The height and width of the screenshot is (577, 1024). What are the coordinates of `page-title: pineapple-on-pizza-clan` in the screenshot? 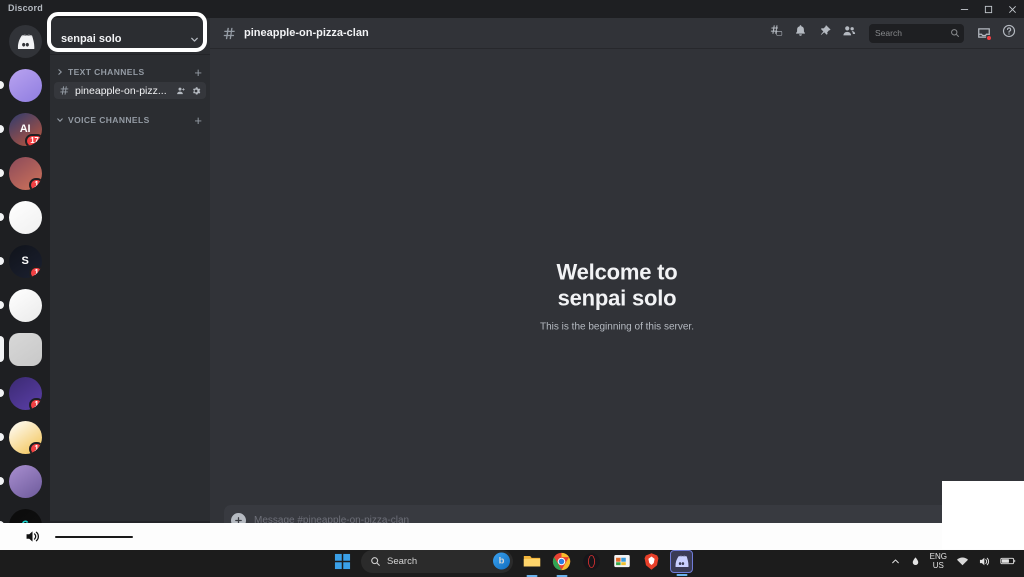 It's located at (306, 33).